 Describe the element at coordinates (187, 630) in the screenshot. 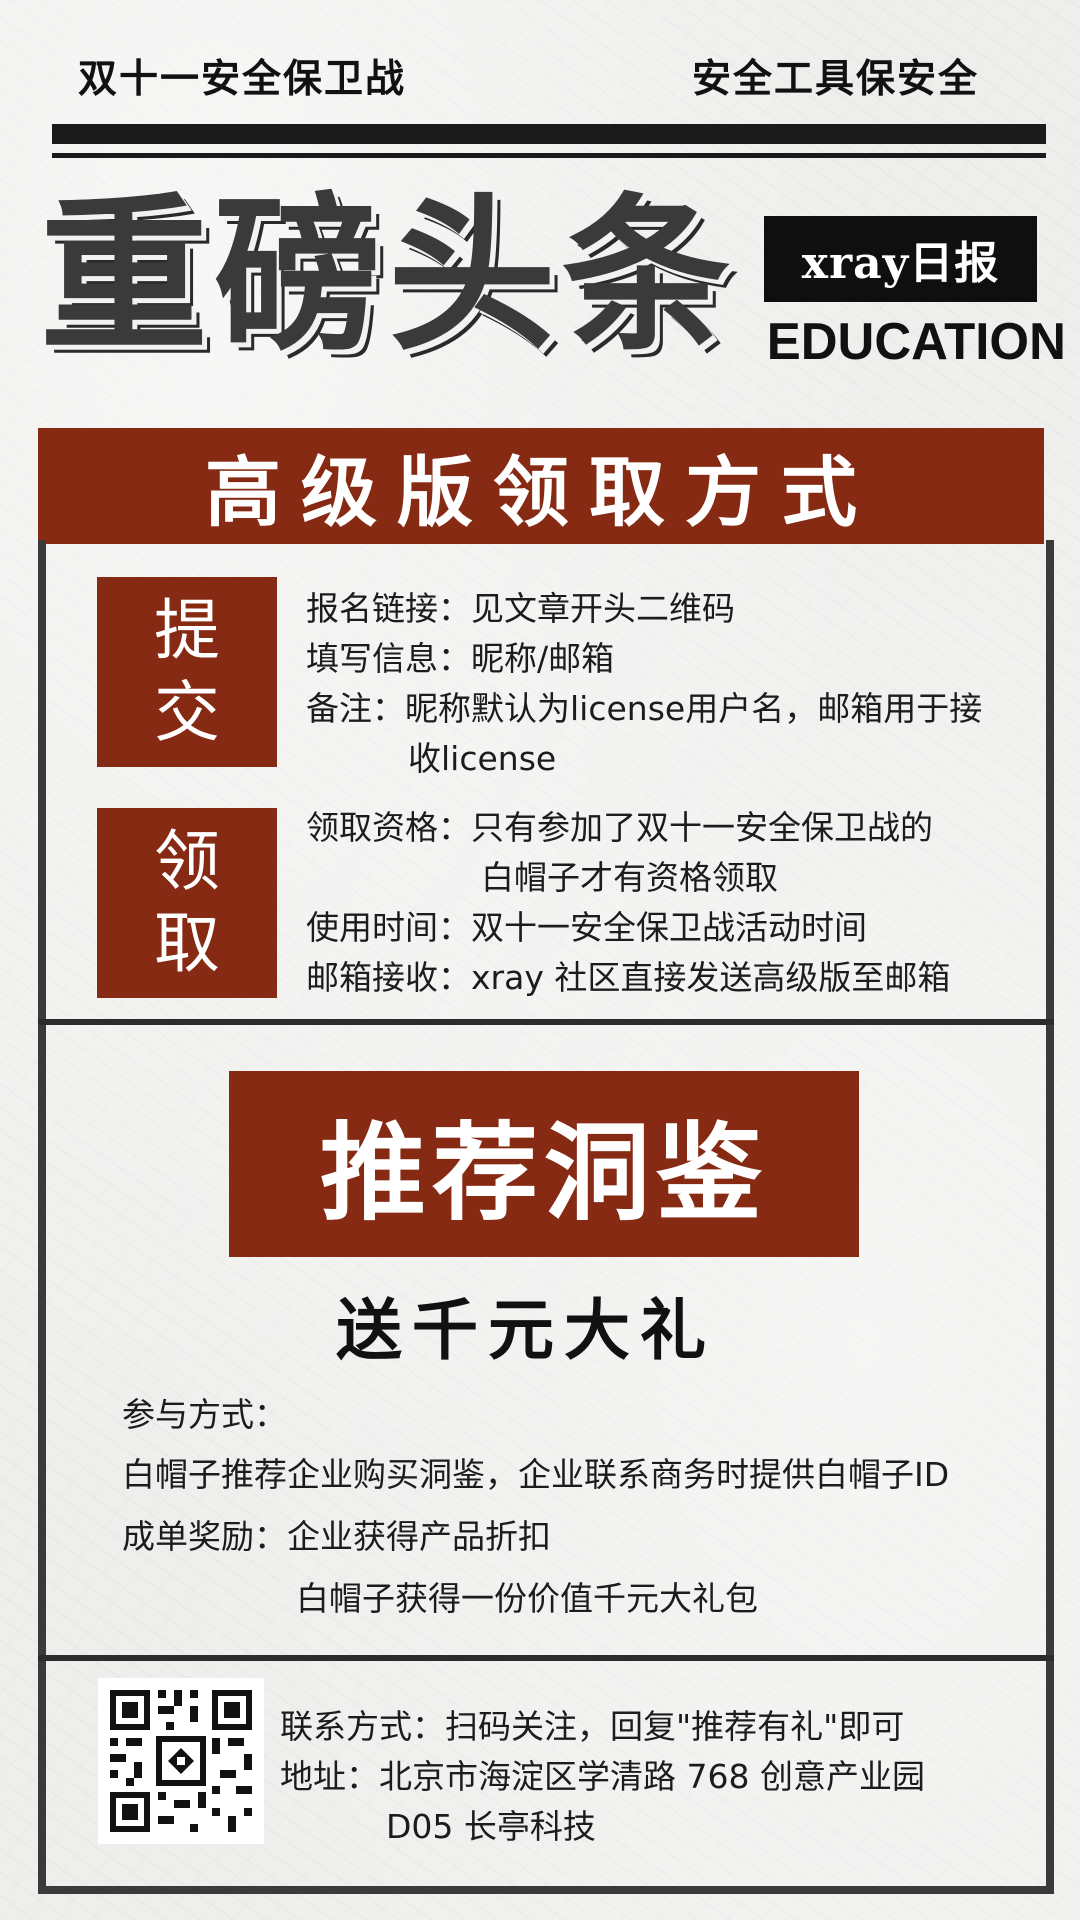

I see `submit-tag-char: 提` at that location.